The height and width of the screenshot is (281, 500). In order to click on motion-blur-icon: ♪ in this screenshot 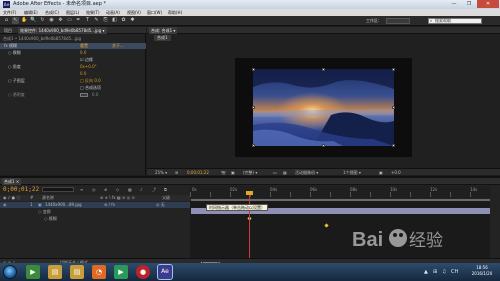, I will do `click(141, 189)`.